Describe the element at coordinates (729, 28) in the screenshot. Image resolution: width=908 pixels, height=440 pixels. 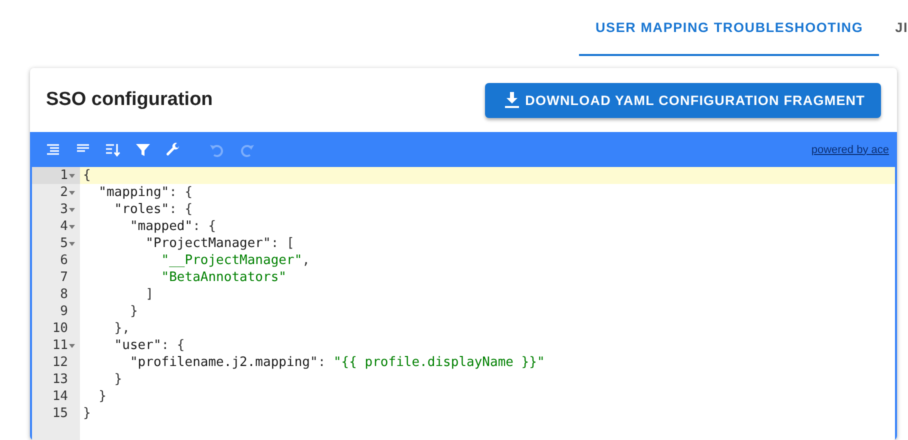
I see `tab: USER MAPPING TROUBLESHOOTING` at that location.